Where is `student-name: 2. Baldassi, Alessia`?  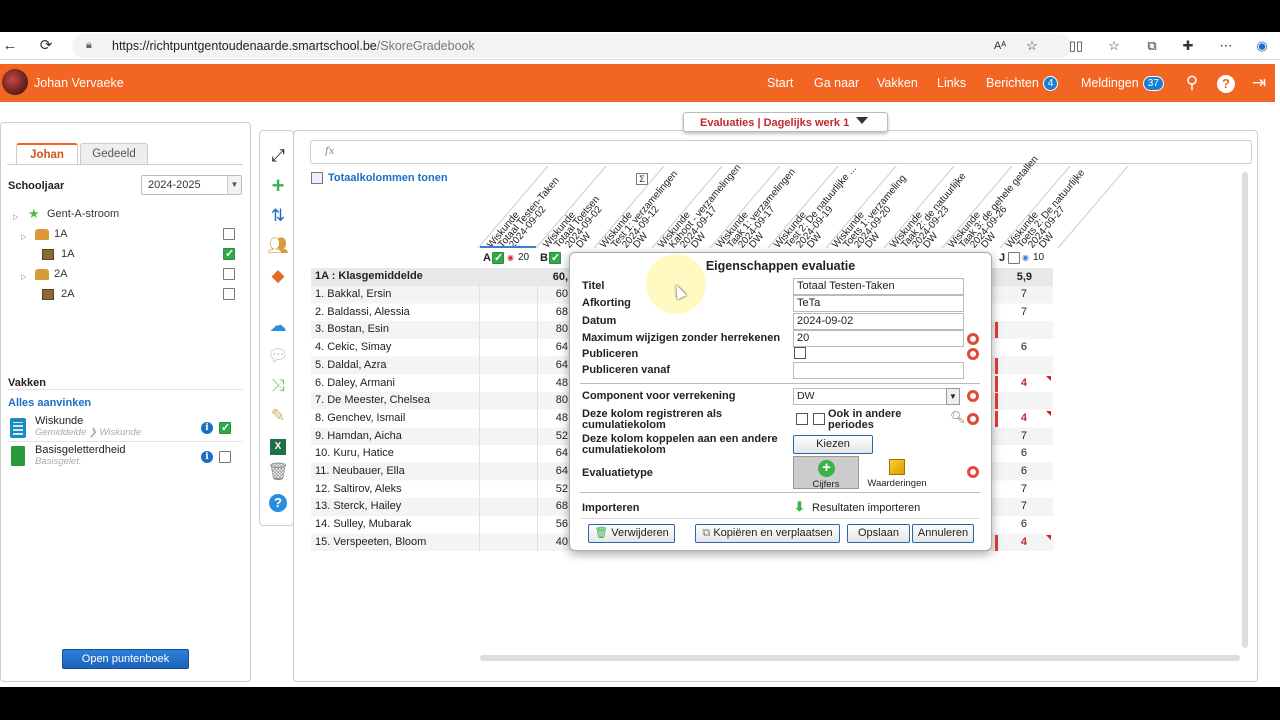 student-name: 2. Baldassi, Alessia is located at coordinates (395, 313).